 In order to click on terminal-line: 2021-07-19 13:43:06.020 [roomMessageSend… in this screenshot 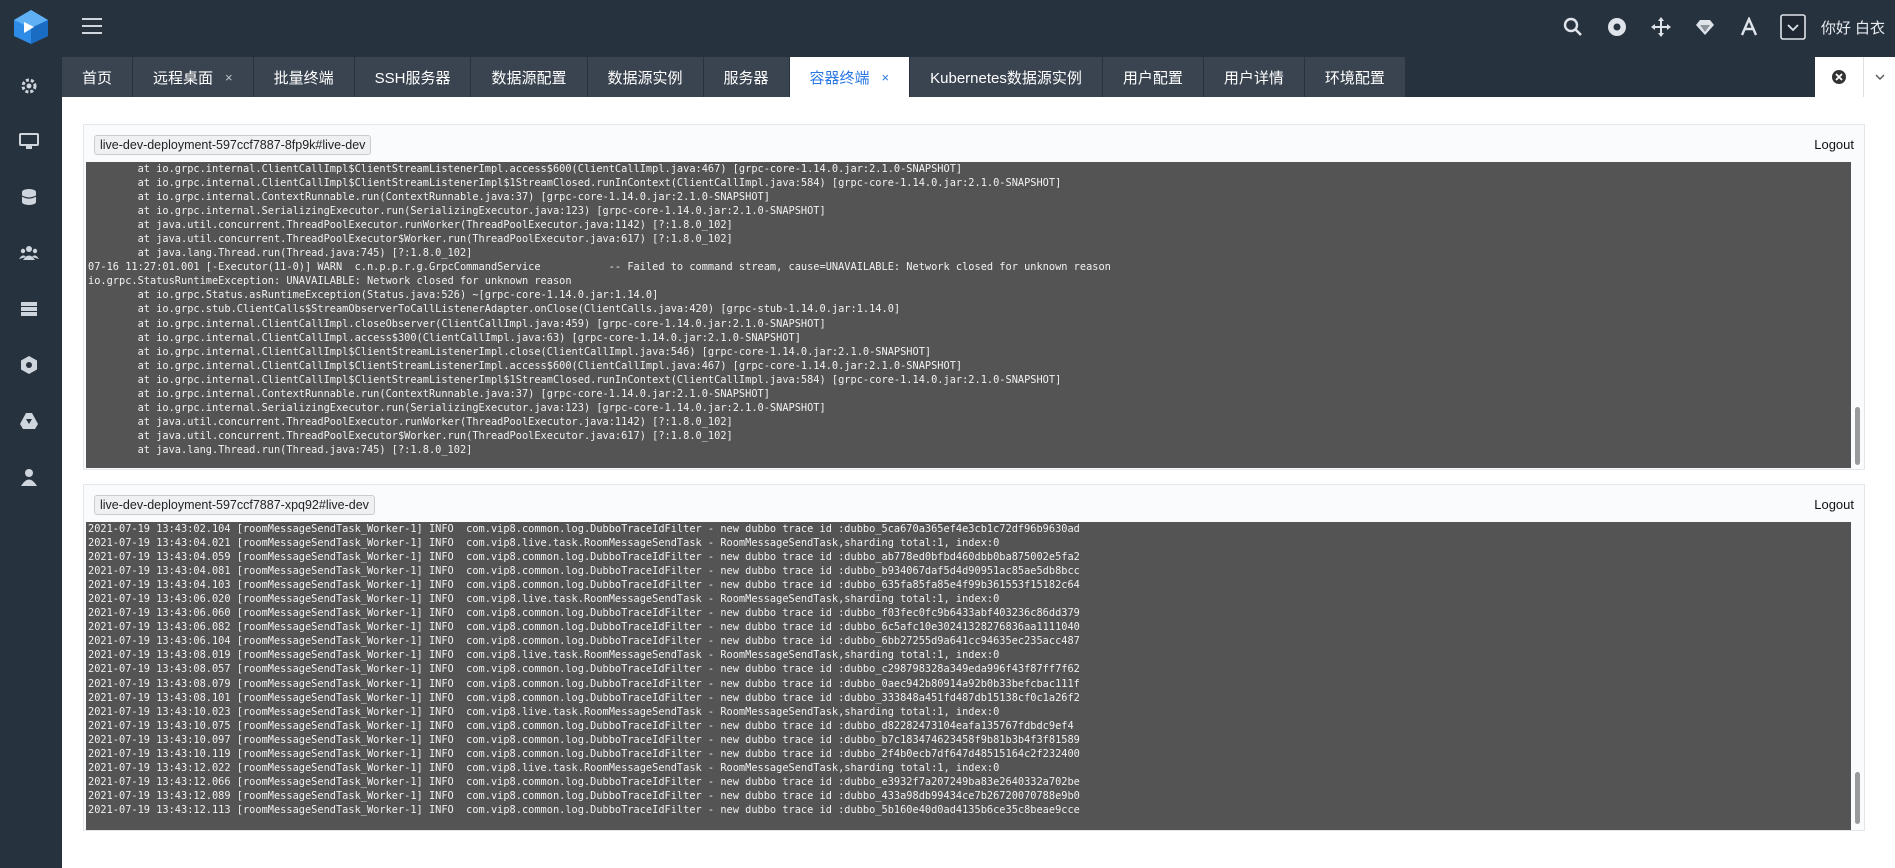, I will do `click(544, 599)`.